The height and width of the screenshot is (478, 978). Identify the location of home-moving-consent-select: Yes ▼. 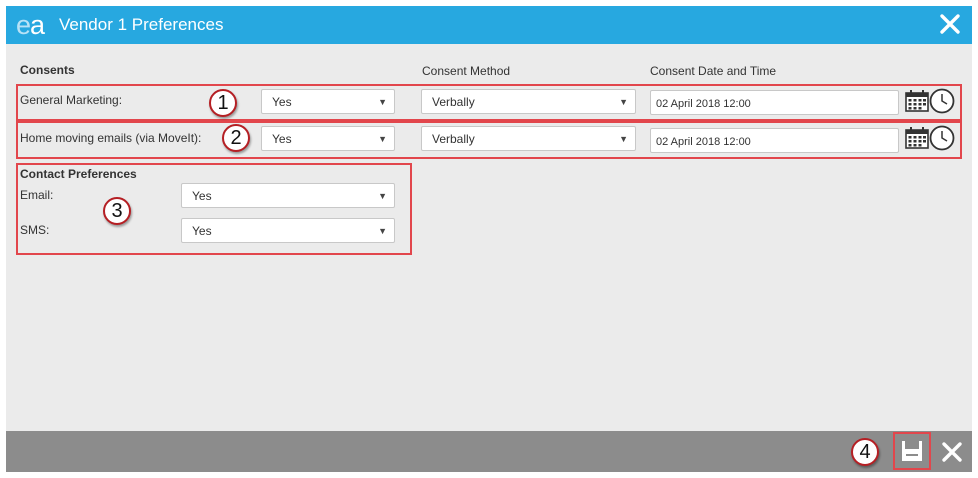
(328, 138).